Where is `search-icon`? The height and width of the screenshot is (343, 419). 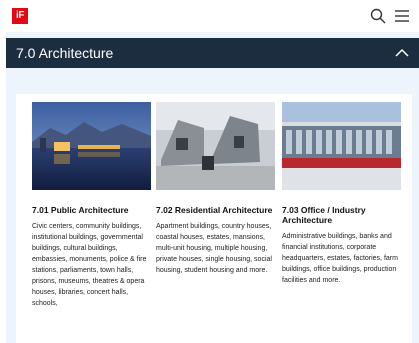
search-icon is located at coordinates (378, 16).